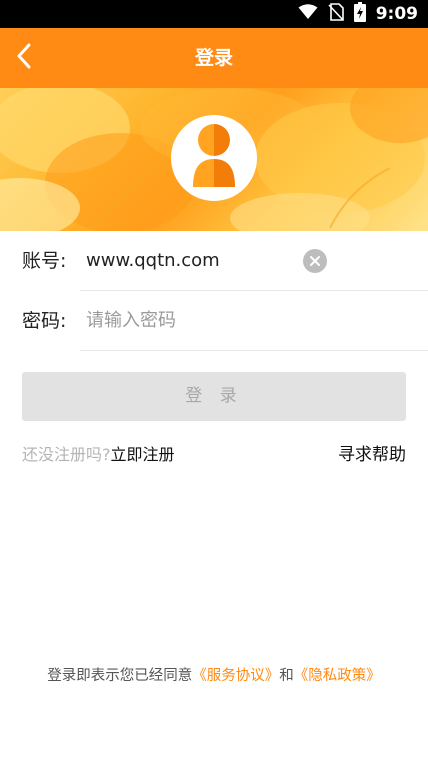  I want to click on page-title: 登录, so click(213, 58).